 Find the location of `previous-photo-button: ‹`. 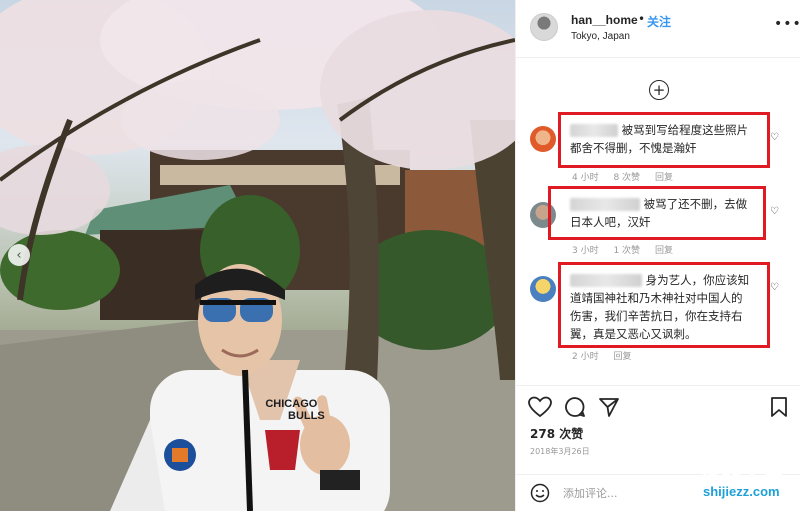

previous-photo-button: ‹ is located at coordinates (19, 255).